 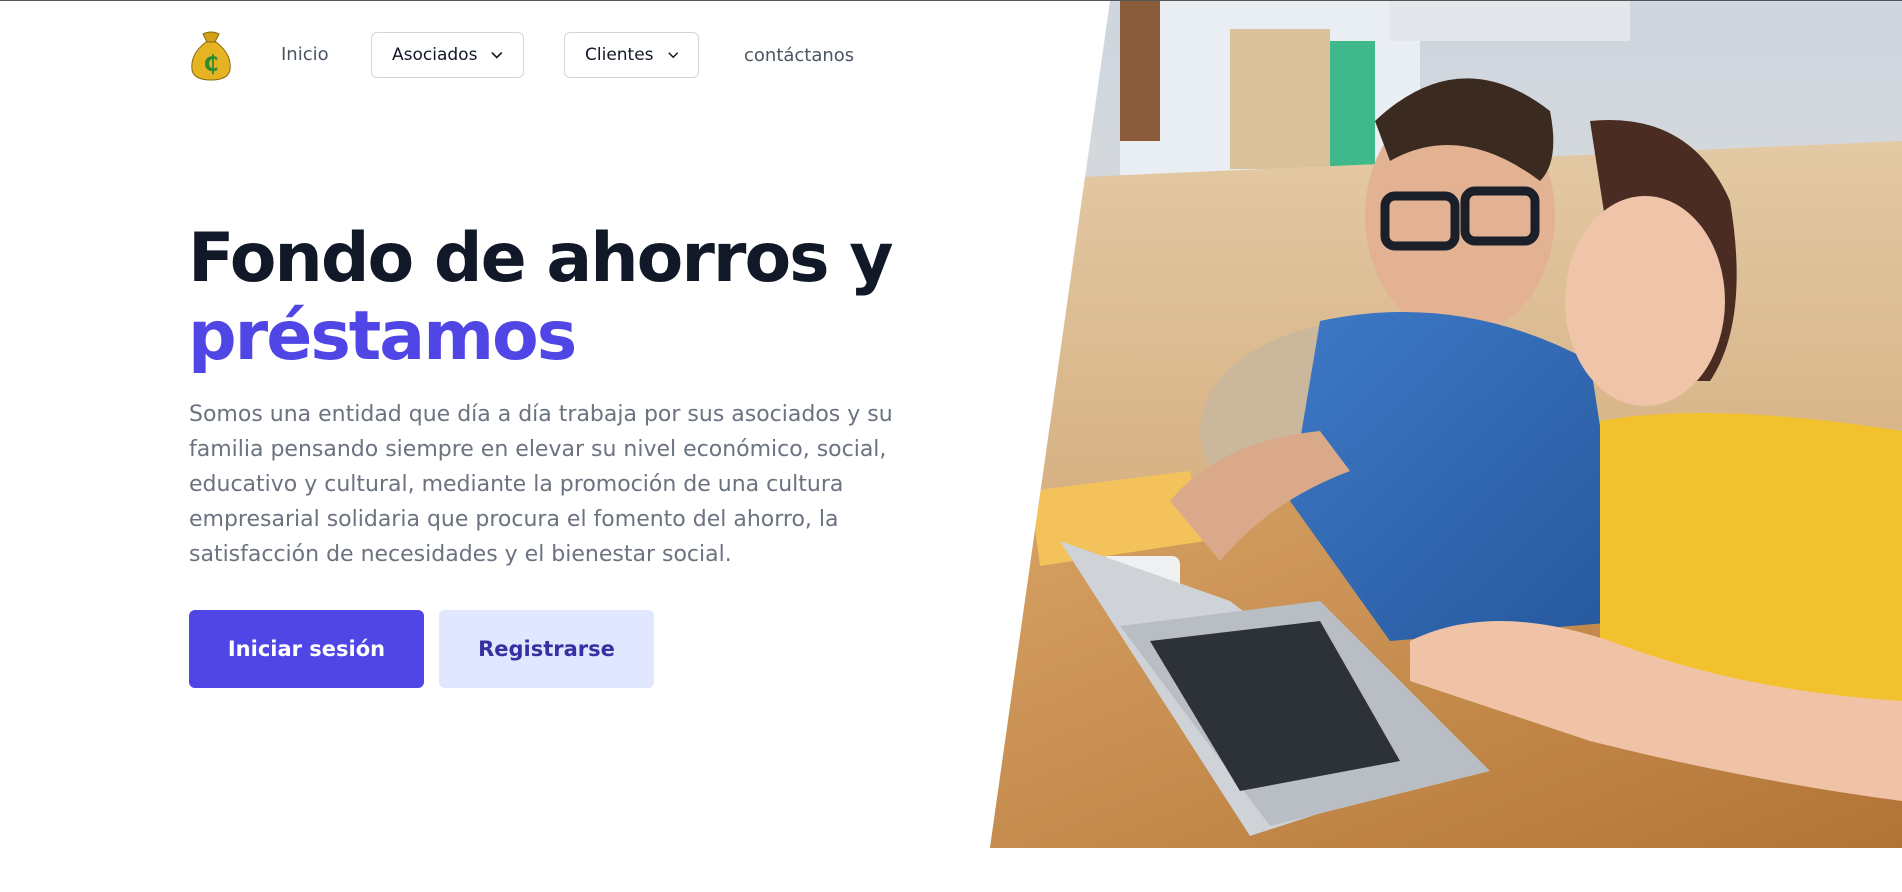 I want to click on nav-link-inicio: Inicio, so click(x=305, y=54).